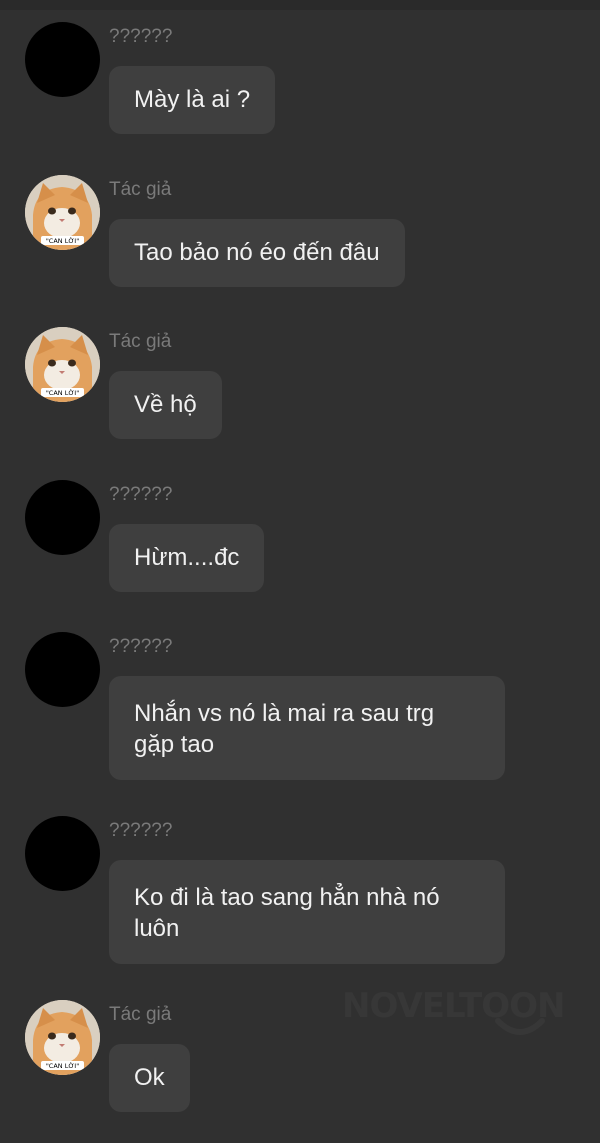 The image size is (600, 1143). Describe the element at coordinates (149, 1078) in the screenshot. I see `message-bubble: Ok` at that location.